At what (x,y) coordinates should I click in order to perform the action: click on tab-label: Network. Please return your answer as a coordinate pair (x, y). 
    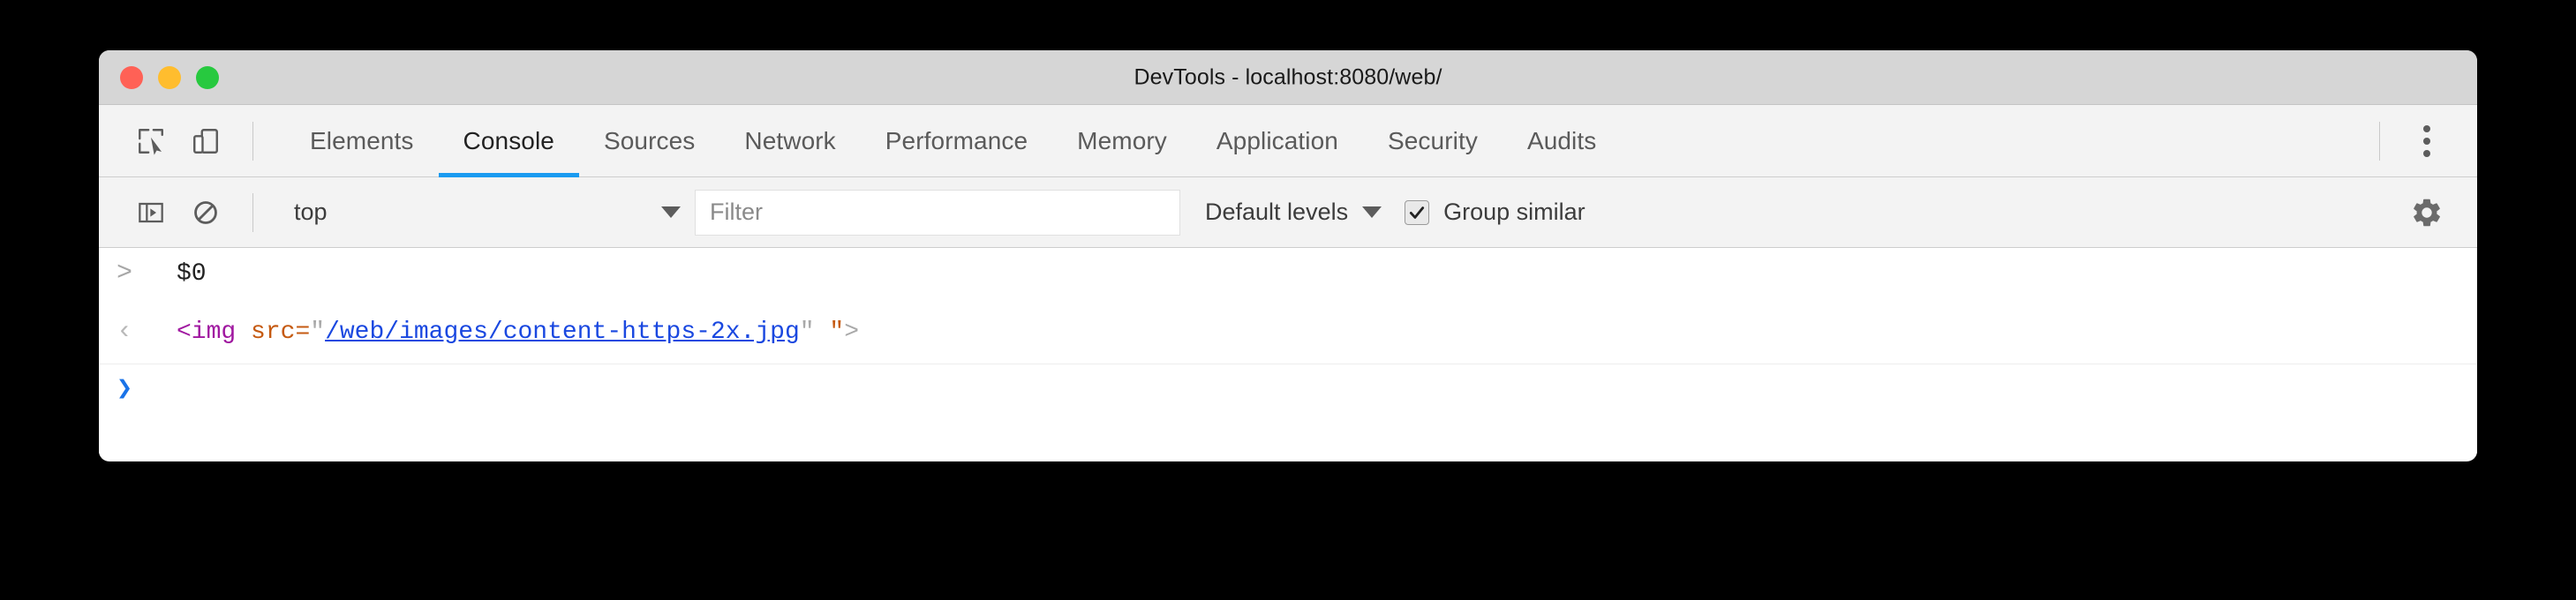
    Looking at the image, I should click on (790, 140).